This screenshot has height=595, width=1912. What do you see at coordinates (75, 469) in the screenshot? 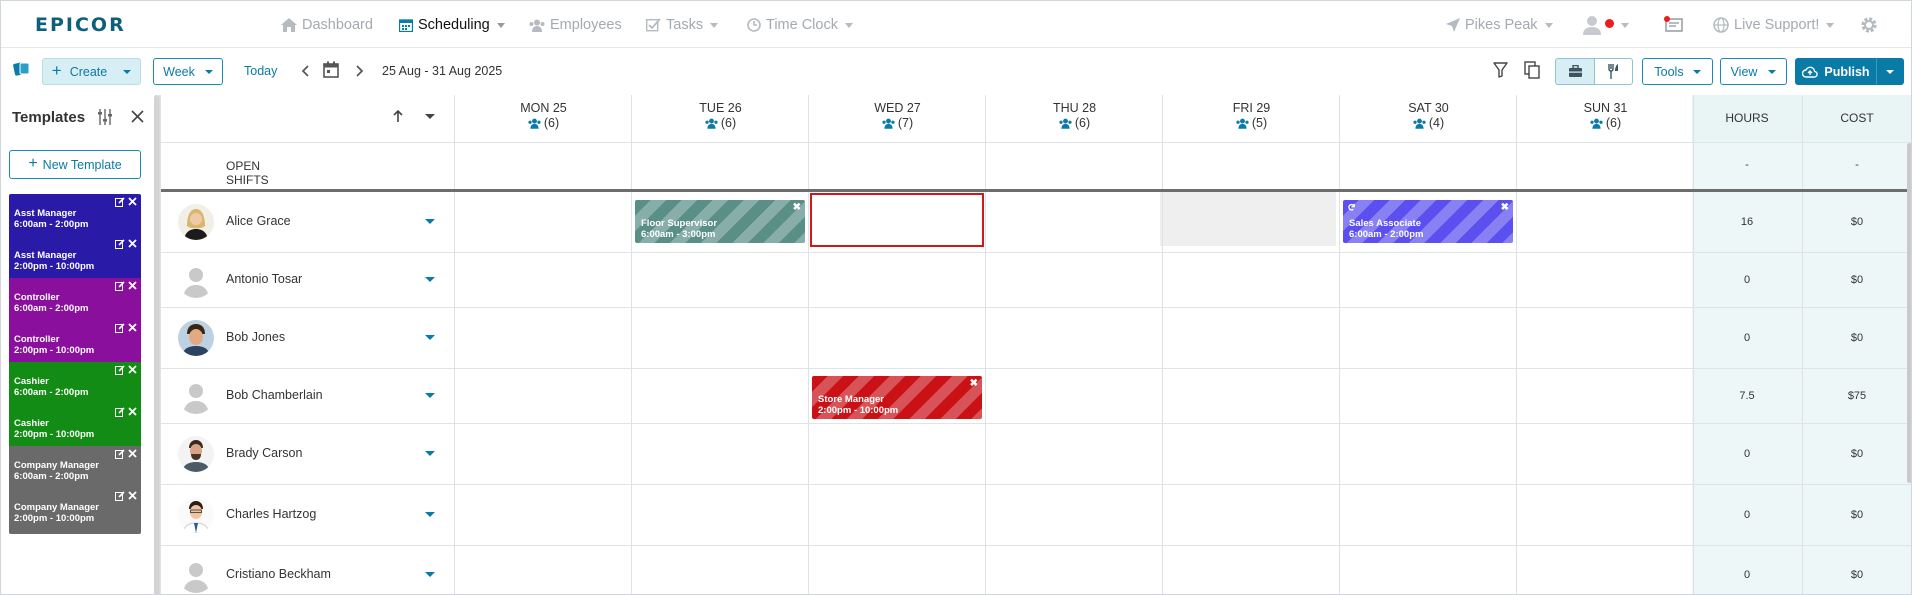
I see `template-card: Company Manager 6:00am - 2:00pm` at bounding box center [75, 469].